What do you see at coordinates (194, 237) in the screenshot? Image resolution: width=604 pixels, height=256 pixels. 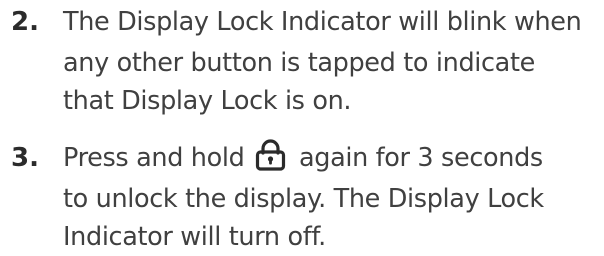 I see `step-text-line: Indicator will turn off.` at bounding box center [194, 237].